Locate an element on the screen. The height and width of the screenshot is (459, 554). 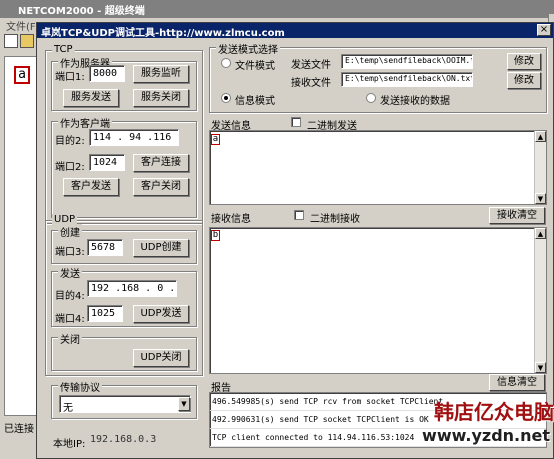
close-icon: × is located at coordinates (544, 30).